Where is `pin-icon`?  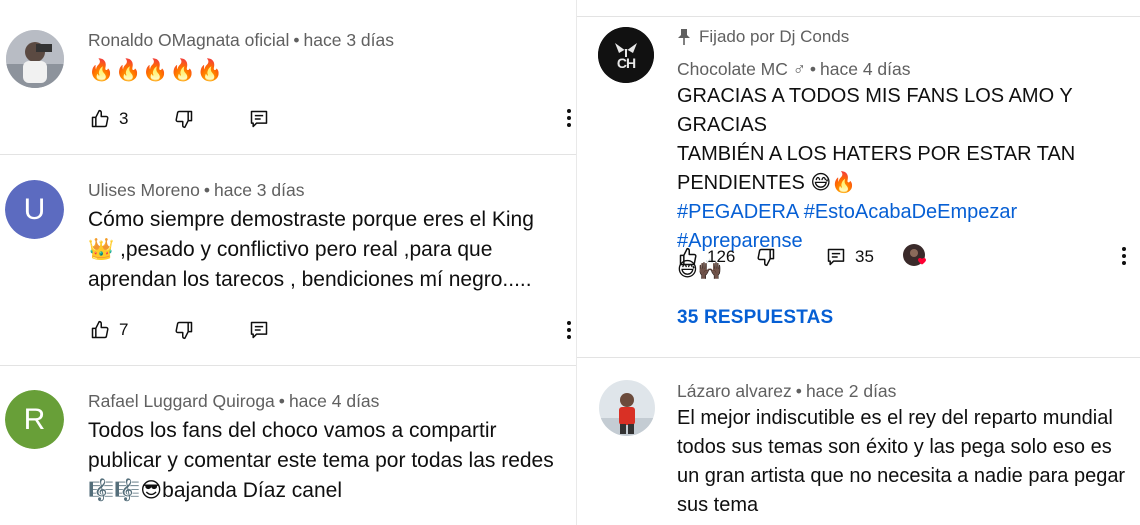
pin-icon is located at coordinates (684, 37).